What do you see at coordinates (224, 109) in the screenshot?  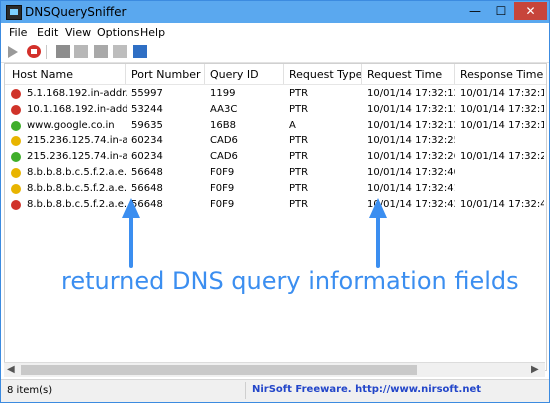 I see `cell-qid: AA3C` at bounding box center [224, 109].